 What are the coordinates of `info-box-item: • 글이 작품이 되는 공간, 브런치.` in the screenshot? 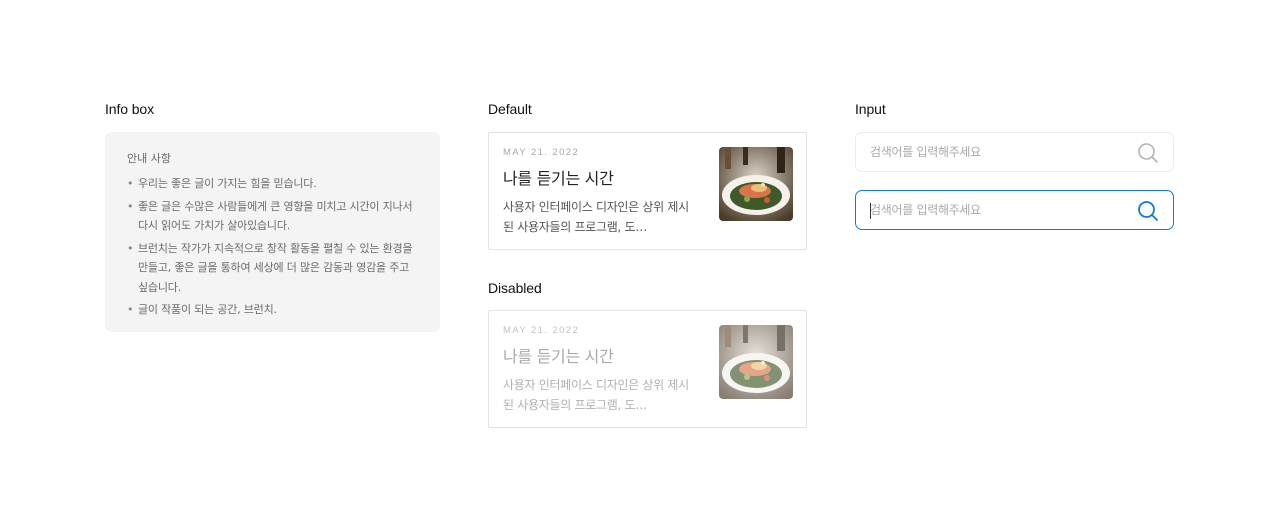 It's located at (272, 310).